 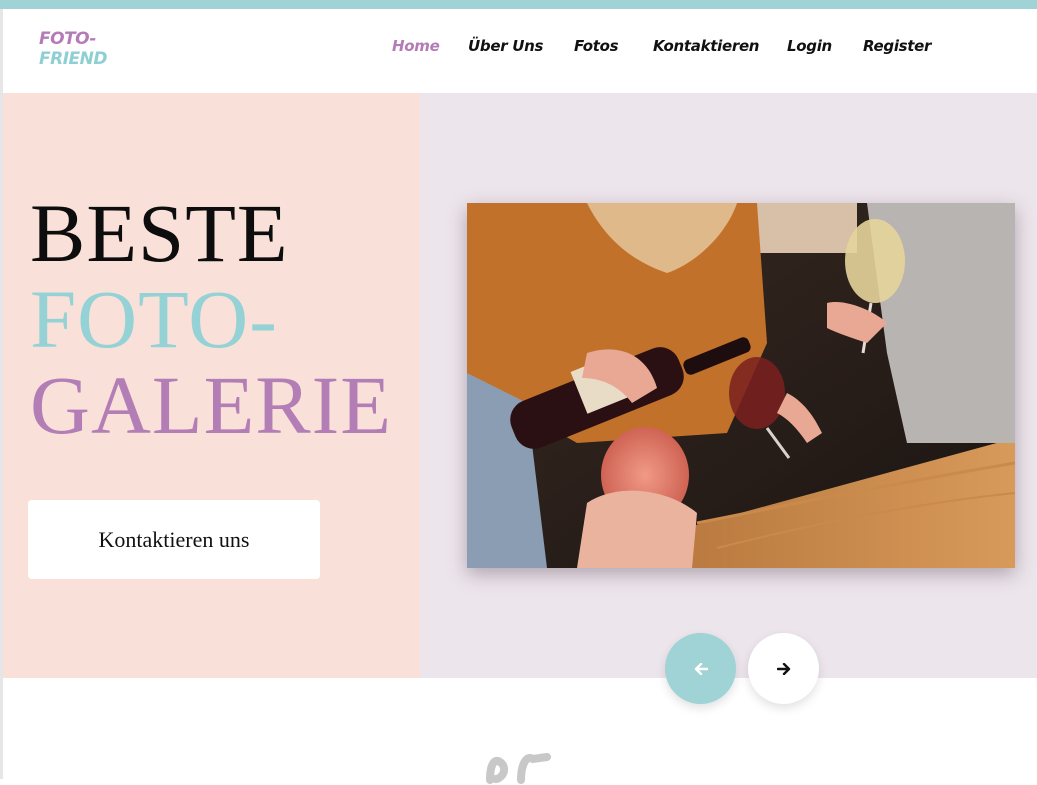 I want to click on slider-prev-button, so click(x=700, y=668).